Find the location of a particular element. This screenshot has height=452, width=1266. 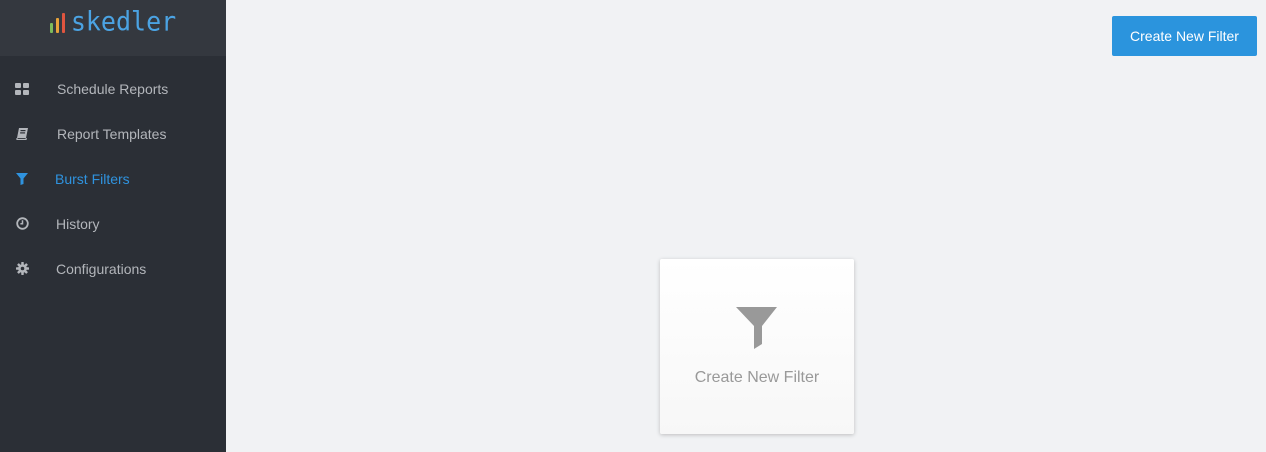

sidebar-item-history: History is located at coordinates (113, 223).